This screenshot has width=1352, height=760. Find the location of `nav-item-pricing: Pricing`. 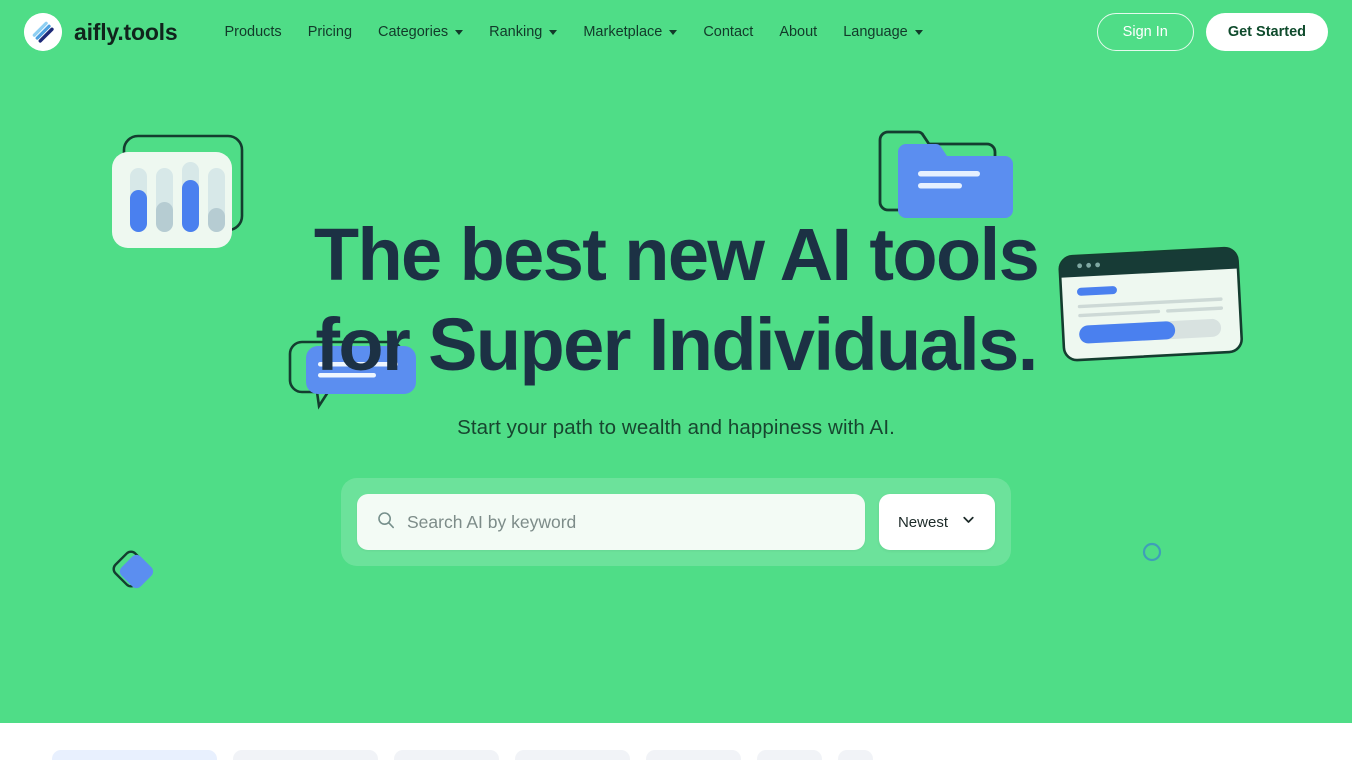

nav-item-pricing: Pricing is located at coordinates (330, 32).